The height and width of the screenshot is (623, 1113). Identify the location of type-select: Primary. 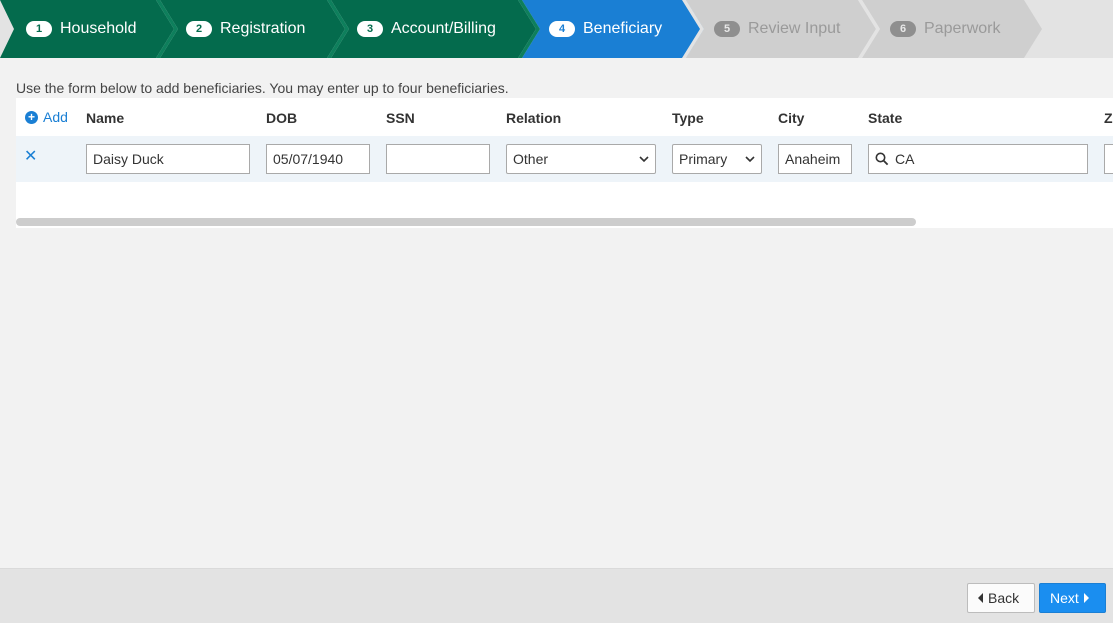
(717, 159).